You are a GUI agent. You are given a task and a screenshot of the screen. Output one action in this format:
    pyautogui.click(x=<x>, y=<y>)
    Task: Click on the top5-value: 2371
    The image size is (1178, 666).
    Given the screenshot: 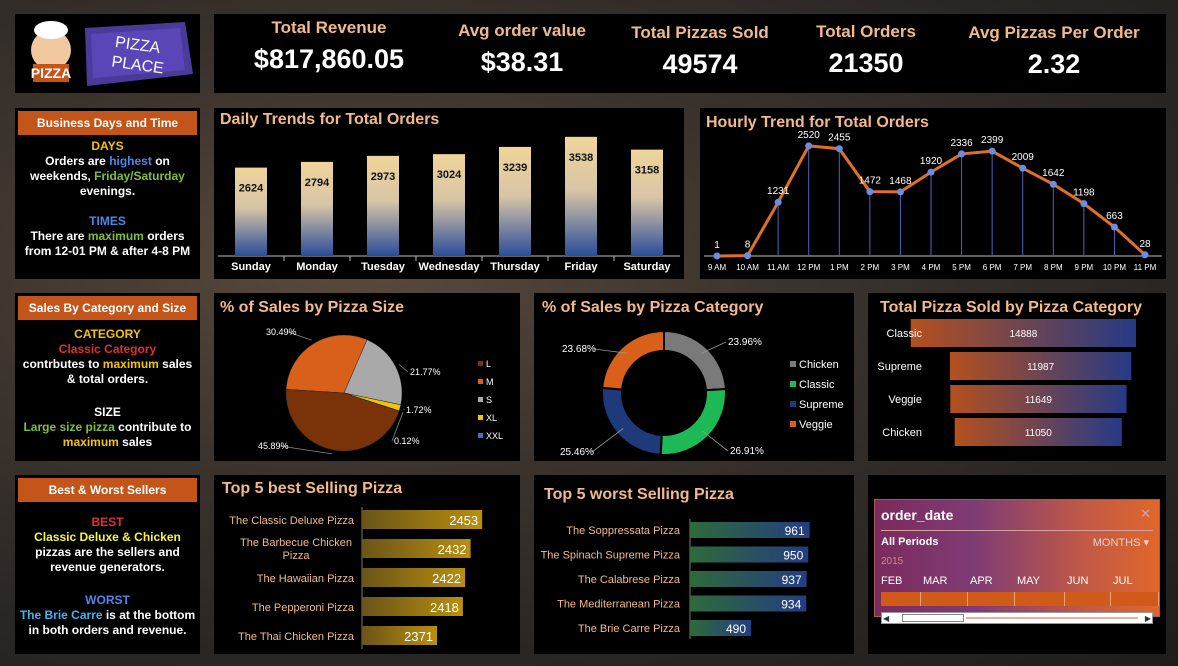 What is the action you would take?
    pyautogui.click(x=418, y=636)
    